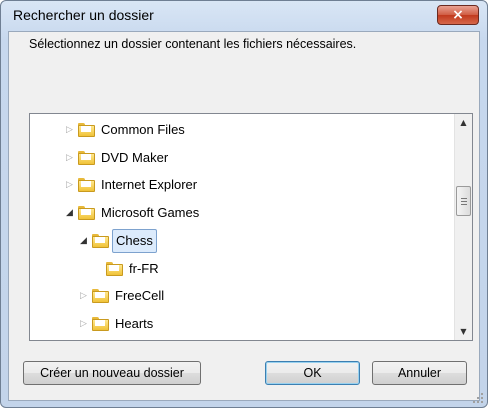 This screenshot has height=408, width=488. What do you see at coordinates (143, 129) in the screenshot?
I see `tree-item-label: Common Files` at bounding box center [143, 129].